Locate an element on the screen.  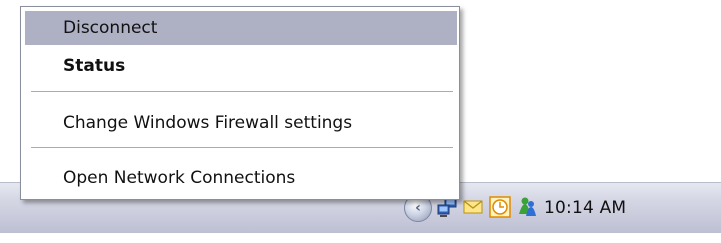
messenger-icon is located at coordinates (527, 207).